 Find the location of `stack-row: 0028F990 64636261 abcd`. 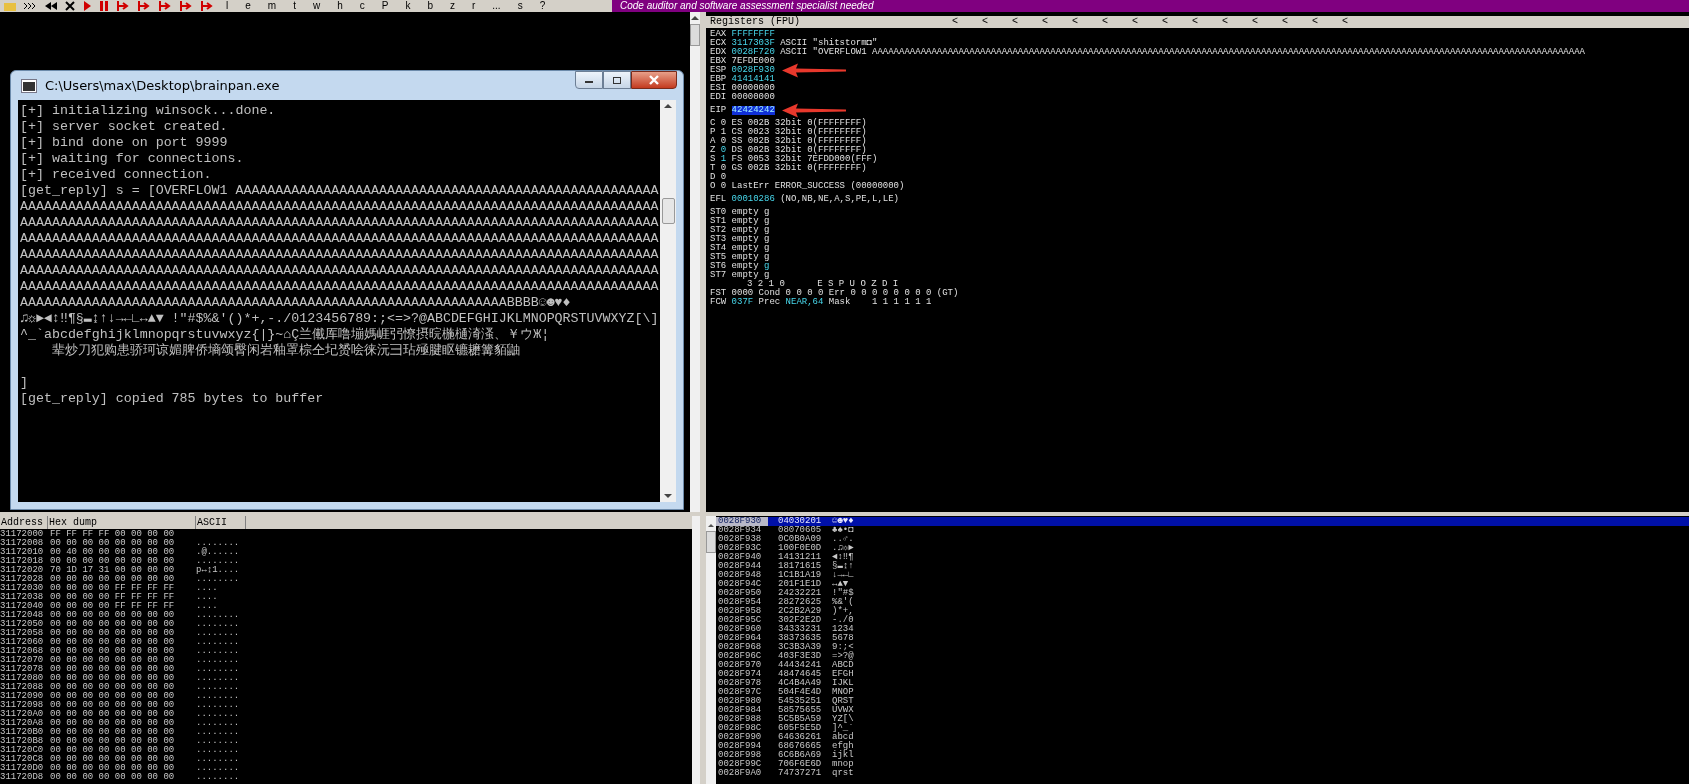

stack-row: 0028F990 64636261 abcd is located at coordinates (1202, 737).